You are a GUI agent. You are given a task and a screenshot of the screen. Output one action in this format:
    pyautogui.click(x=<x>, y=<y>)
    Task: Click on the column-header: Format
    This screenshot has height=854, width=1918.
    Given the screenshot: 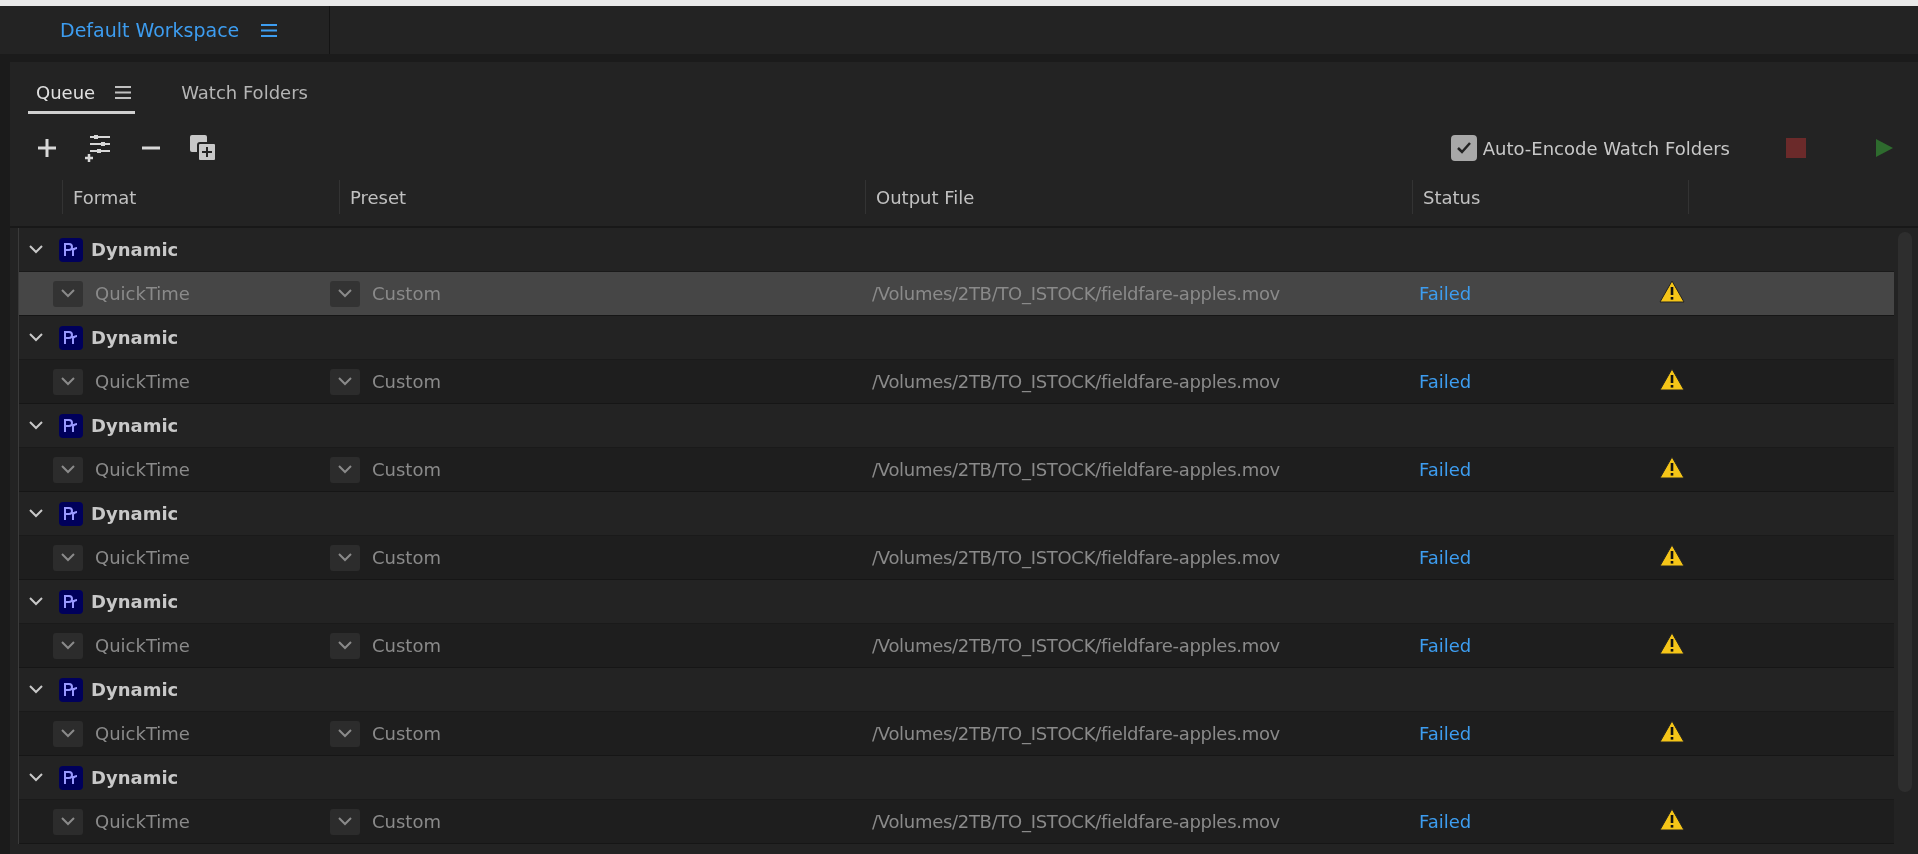 What is the action you would take?
    pyautogui.click(x=200, y=197)
    